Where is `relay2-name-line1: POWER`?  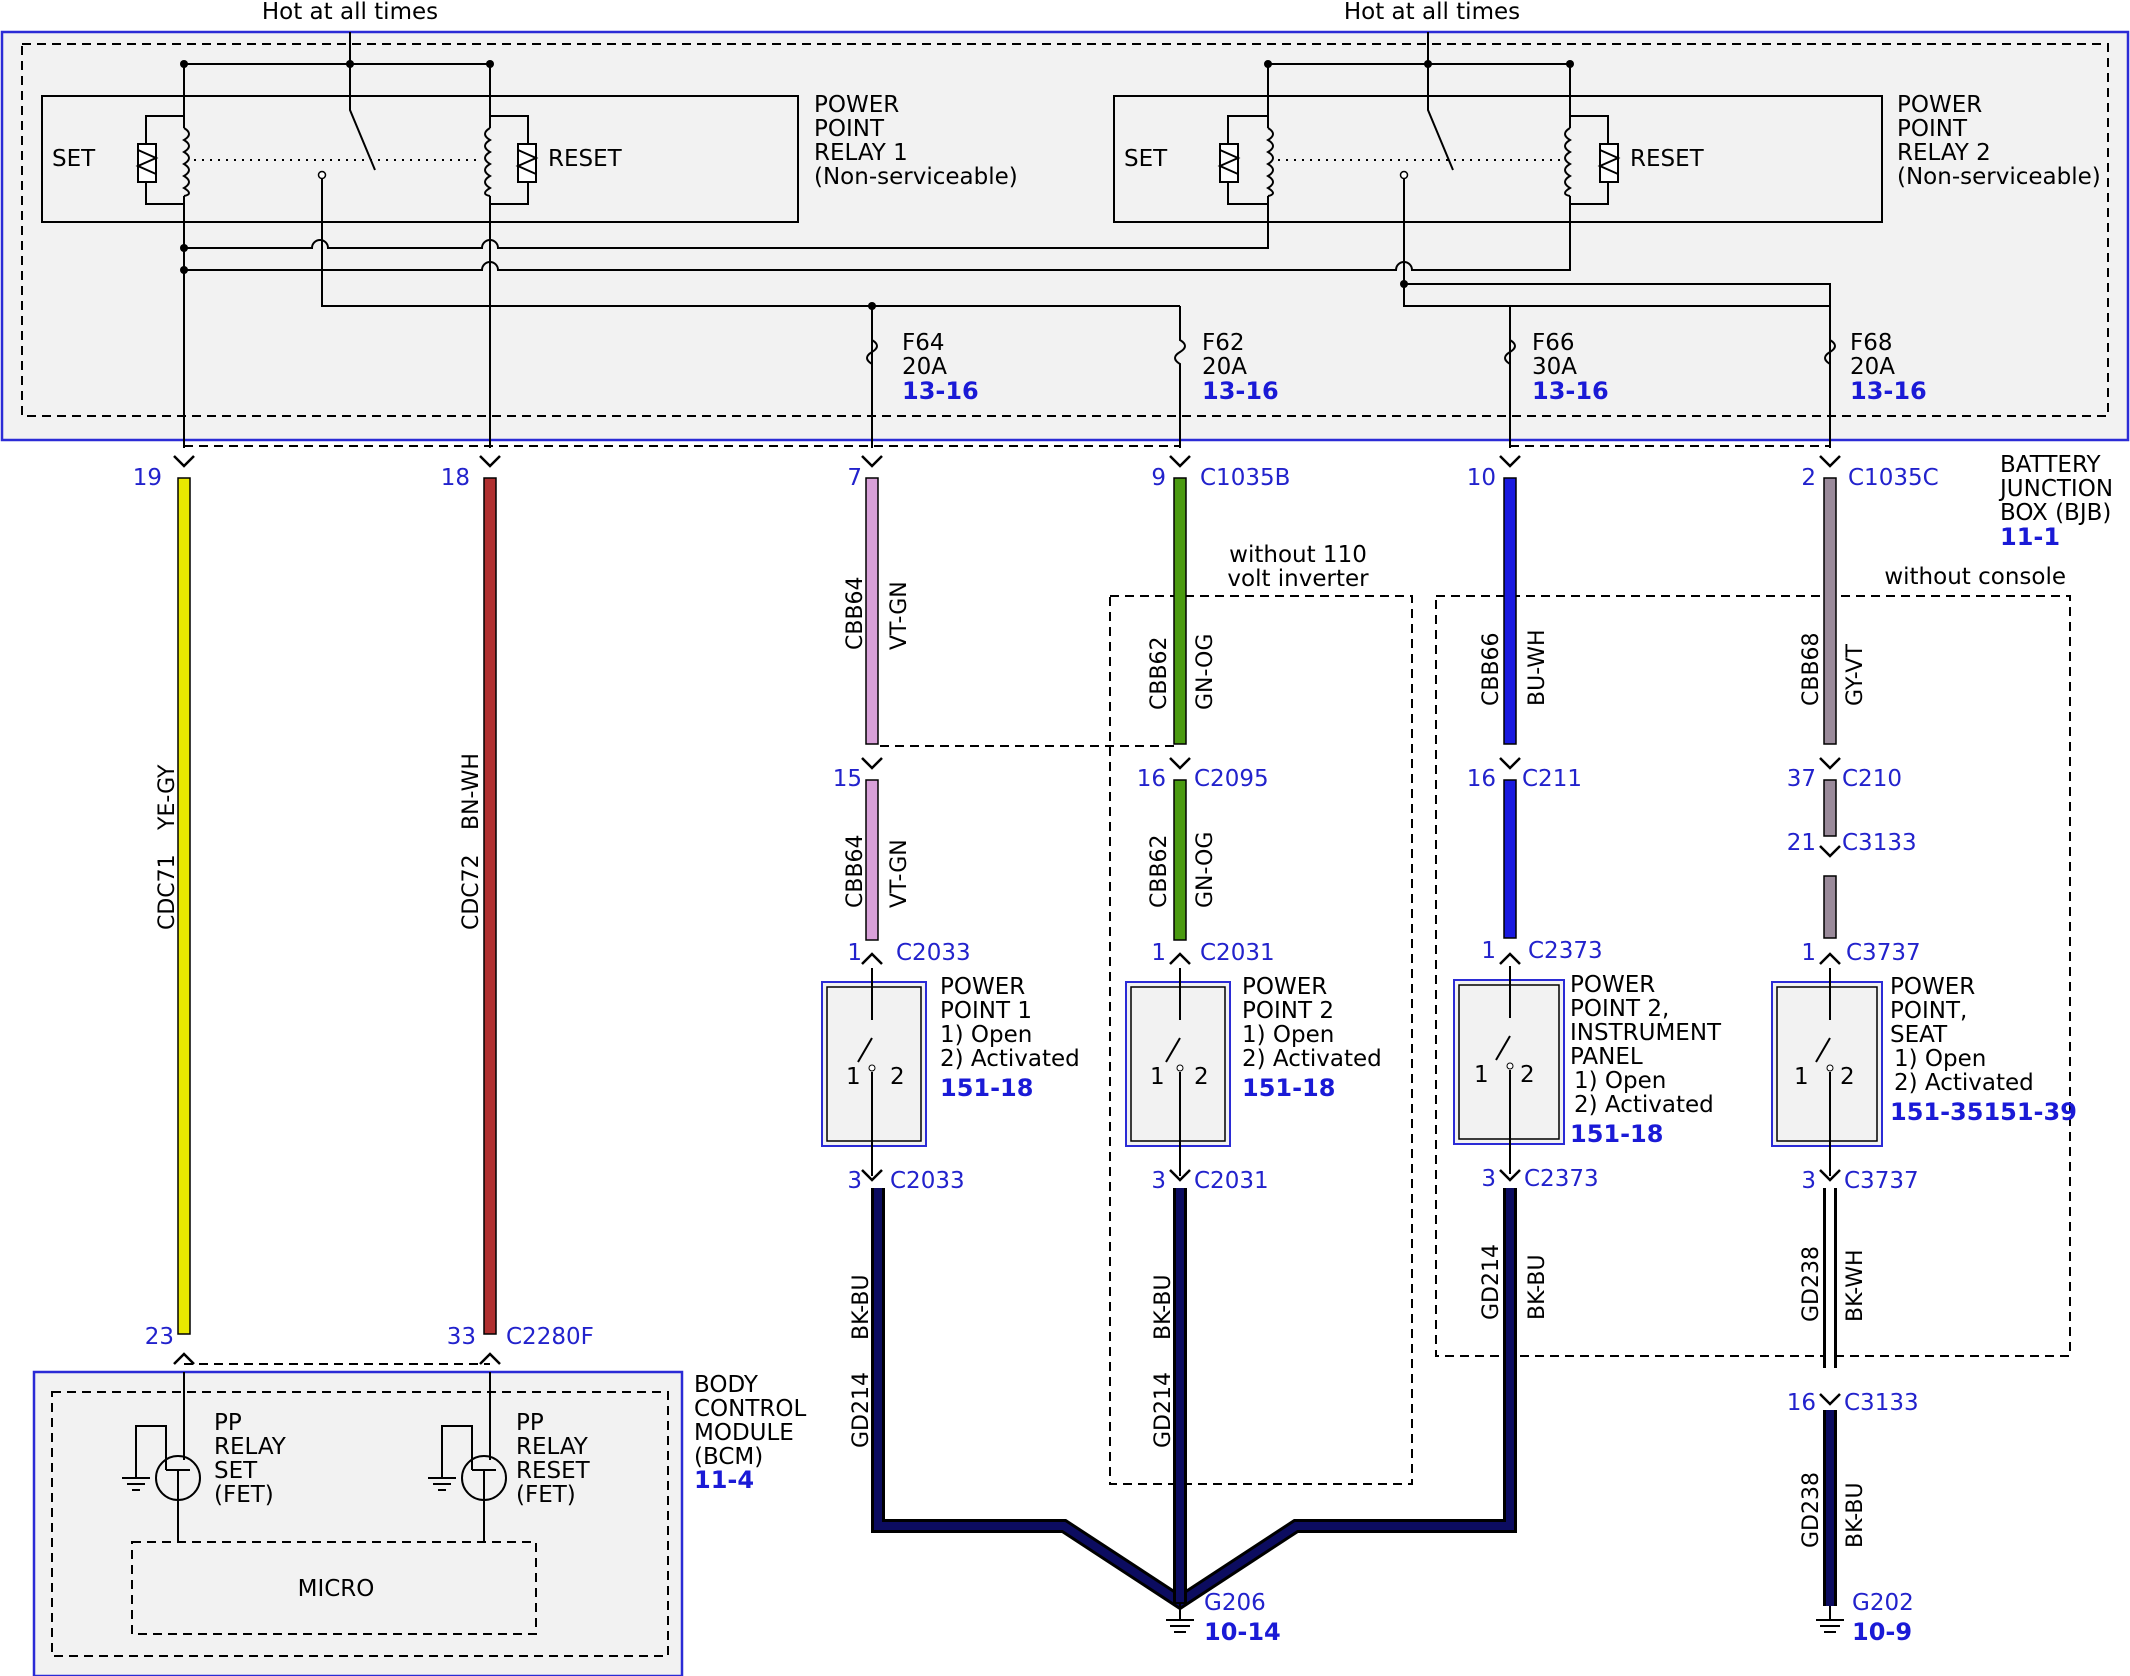
relay2-name-line1: POWER is located at coordinates (1939, 105).